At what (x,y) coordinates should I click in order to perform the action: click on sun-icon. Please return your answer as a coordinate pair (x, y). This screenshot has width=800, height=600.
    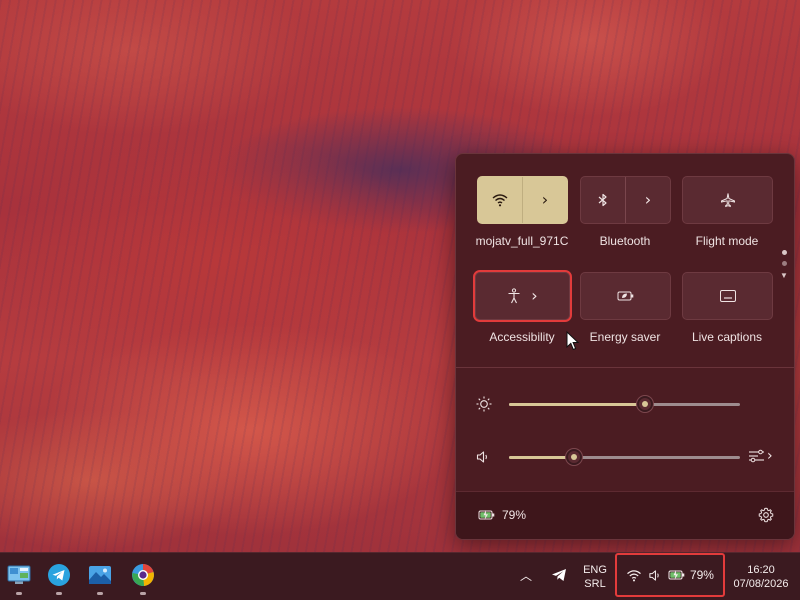
    Looking at the image, I should click on (484, 404).